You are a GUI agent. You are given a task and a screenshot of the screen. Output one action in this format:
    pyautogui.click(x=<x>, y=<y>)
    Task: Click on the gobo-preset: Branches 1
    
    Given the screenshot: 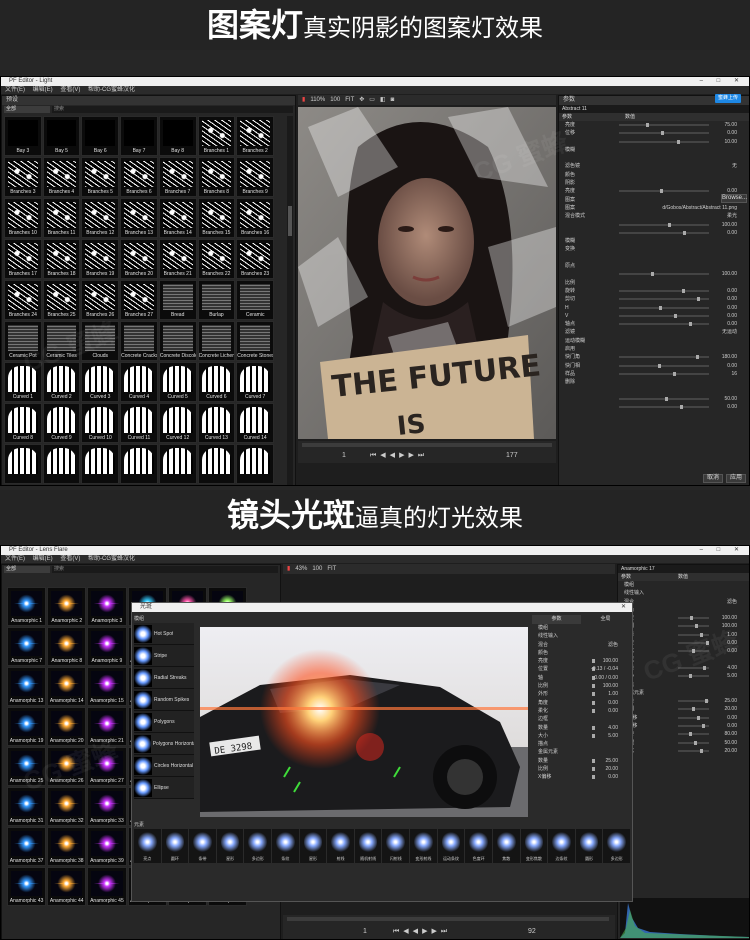 What is the action you would take?
    pyautogui.click(x=216, y=136)
    